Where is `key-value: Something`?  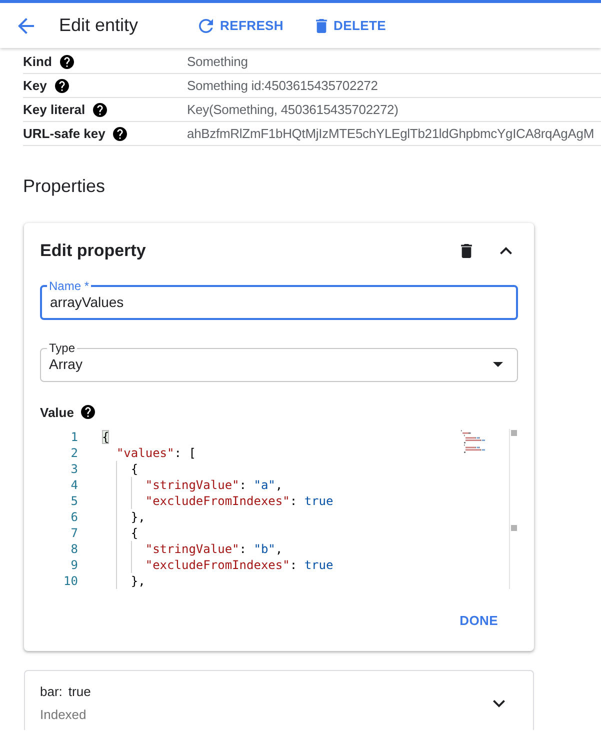
key-value: Something is located at coordinates (218, 61).